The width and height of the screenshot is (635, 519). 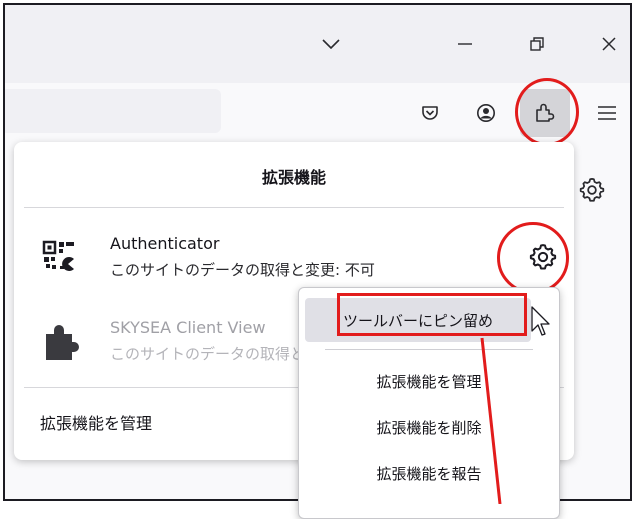 What do you see at coordinates (208, 354) in the screenshot?
I see `extension-status: このサイトのデータの取得と` at bounding box center [208, 354].